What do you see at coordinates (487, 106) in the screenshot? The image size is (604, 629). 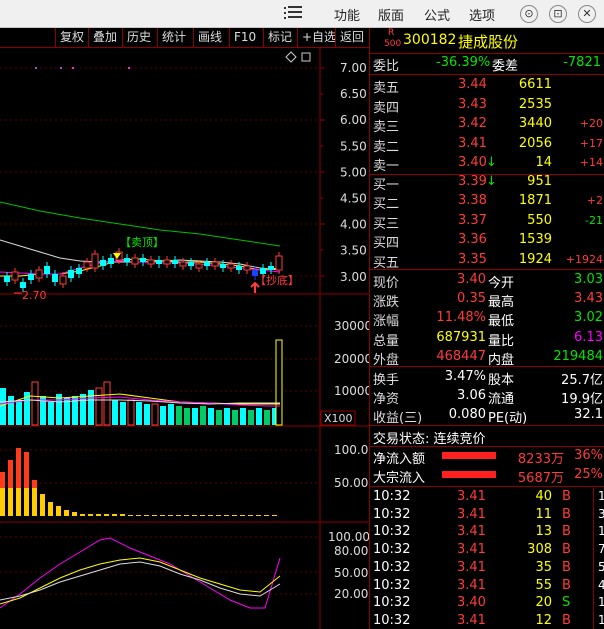 I see `sell-row: 卖四 3.43 2535` at bounding box center [487, 106].